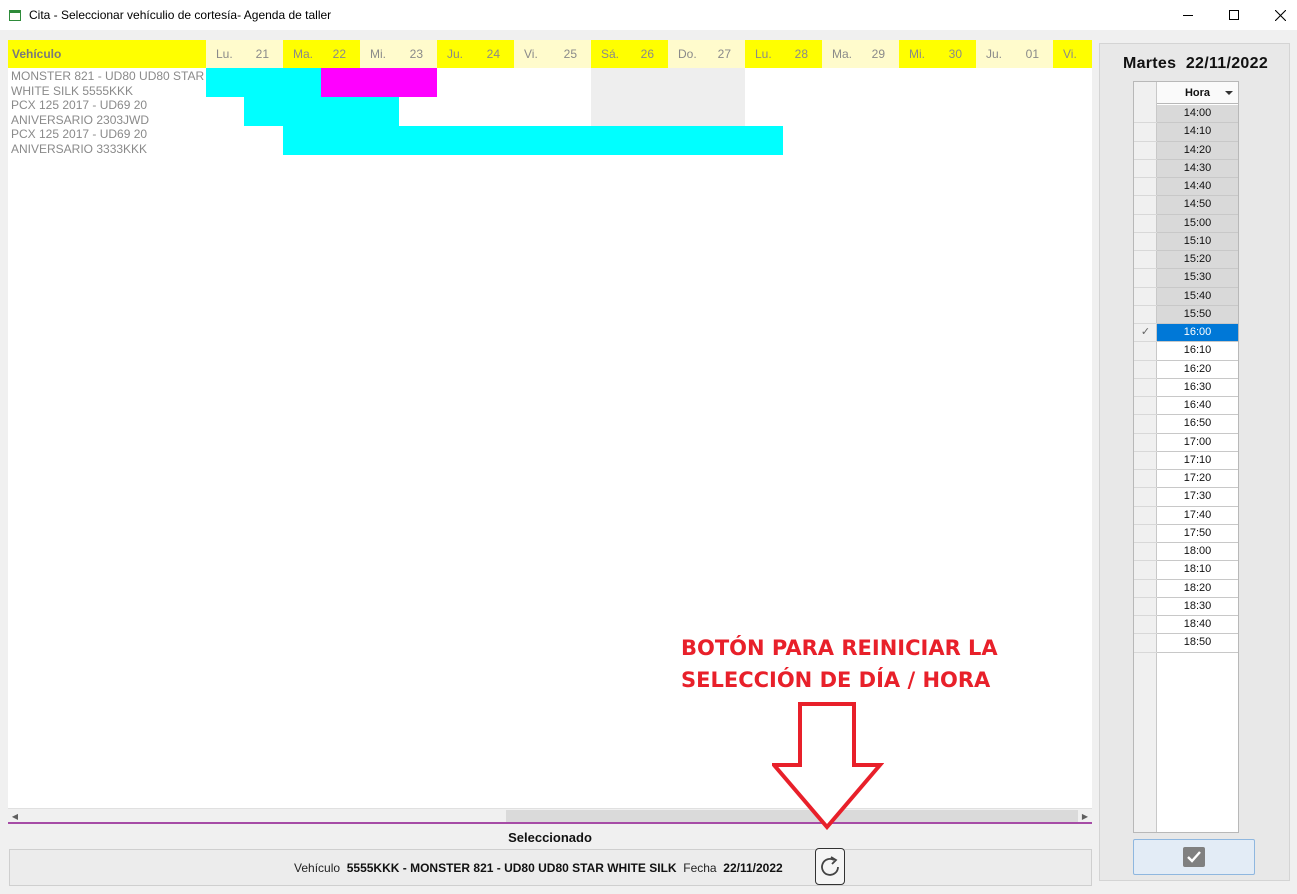 This screenshot has width=1297, height=894. Describe the element at coordinates (1197, 93) in the screenshot. I see `hora-column-header: Hora` at that location.